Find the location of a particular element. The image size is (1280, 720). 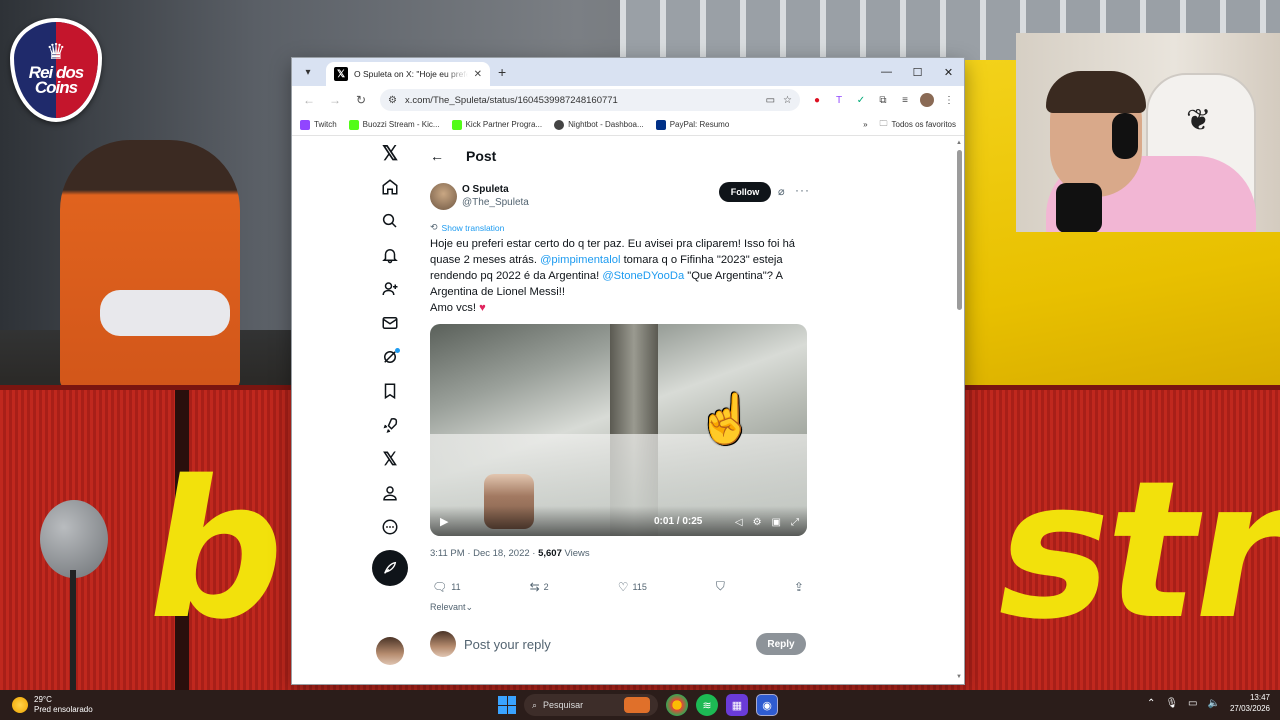

show-translation: ⟲ Show translation is located at coordinates (616, 227).